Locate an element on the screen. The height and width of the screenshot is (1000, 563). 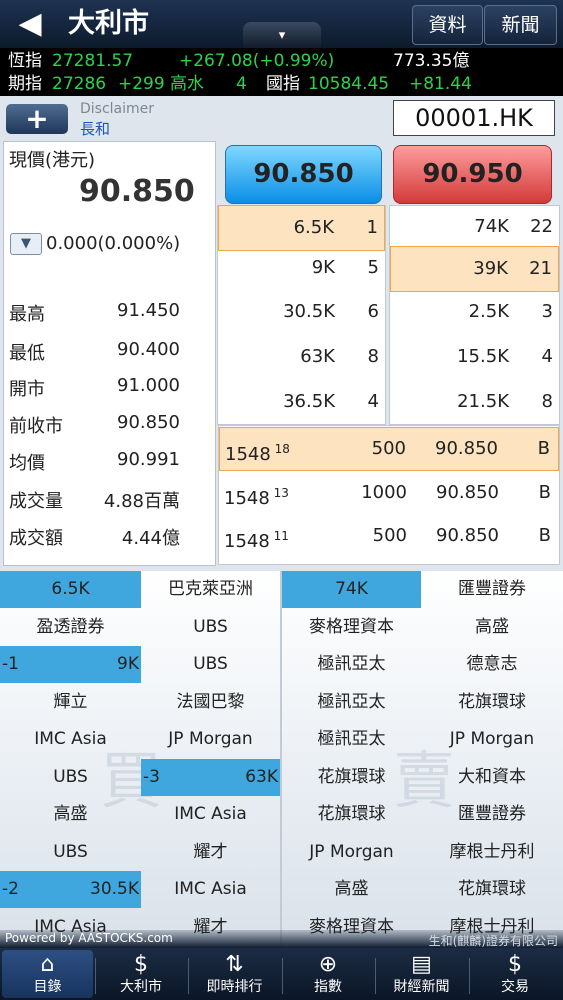
broker-cell: 德意志 is located at coordinates (492, 664).